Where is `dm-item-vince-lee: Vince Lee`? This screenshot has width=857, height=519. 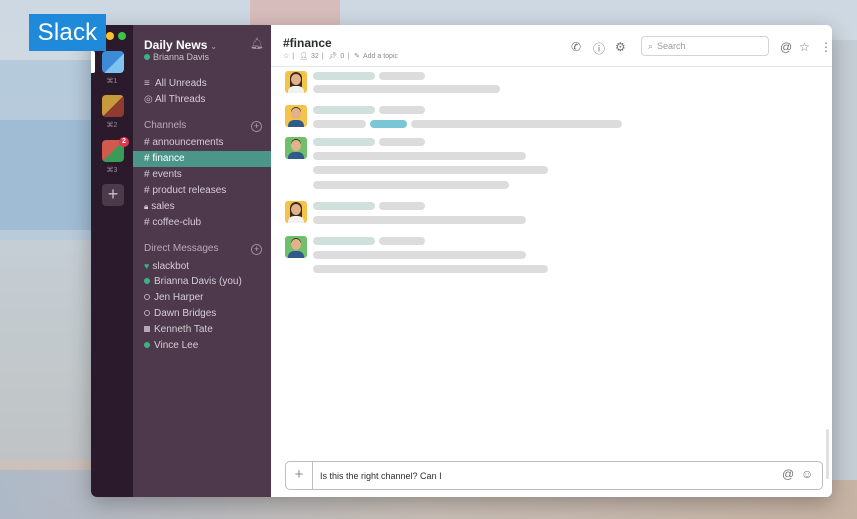
dm-item-vince-lee: Vince Lee is located at coordinates (171, 346).